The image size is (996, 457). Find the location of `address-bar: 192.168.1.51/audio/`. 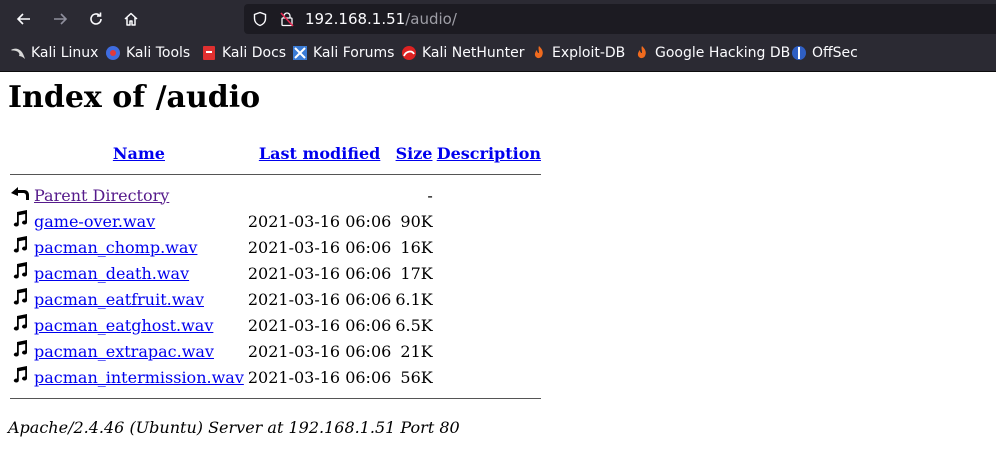

address-bar: 192.168.1.51/audio/ is located at coordinates (620, 19).